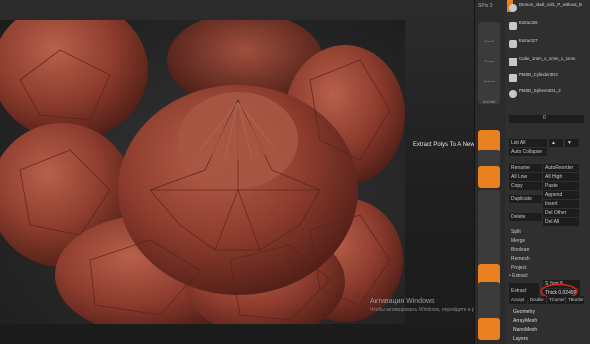 This screenshot has width=590, height=344. Describe the element at coordinates (489, 201) in the screenshot. I see `frame-button` at that location.